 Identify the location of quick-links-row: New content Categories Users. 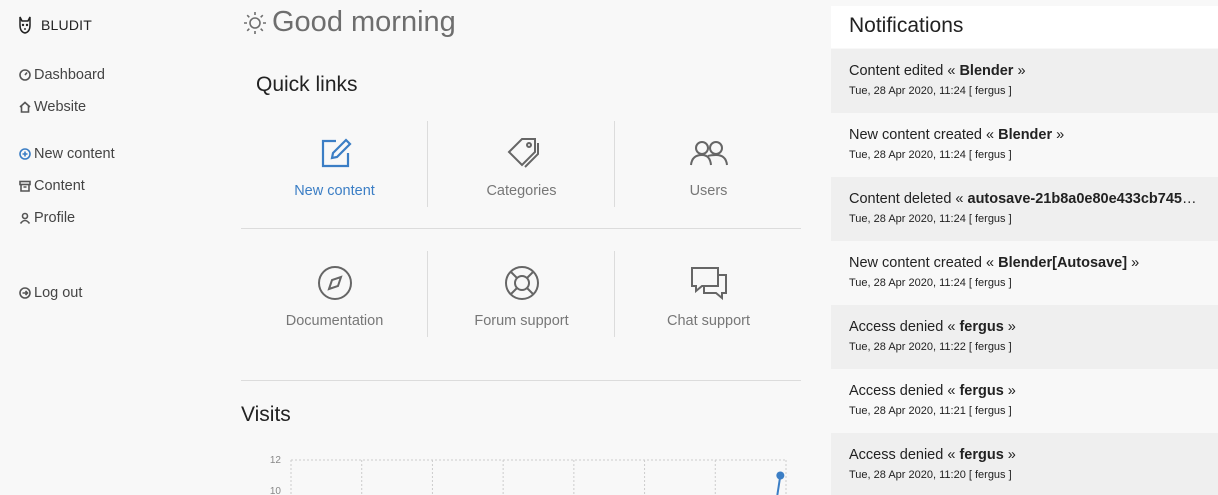
(521, 164).